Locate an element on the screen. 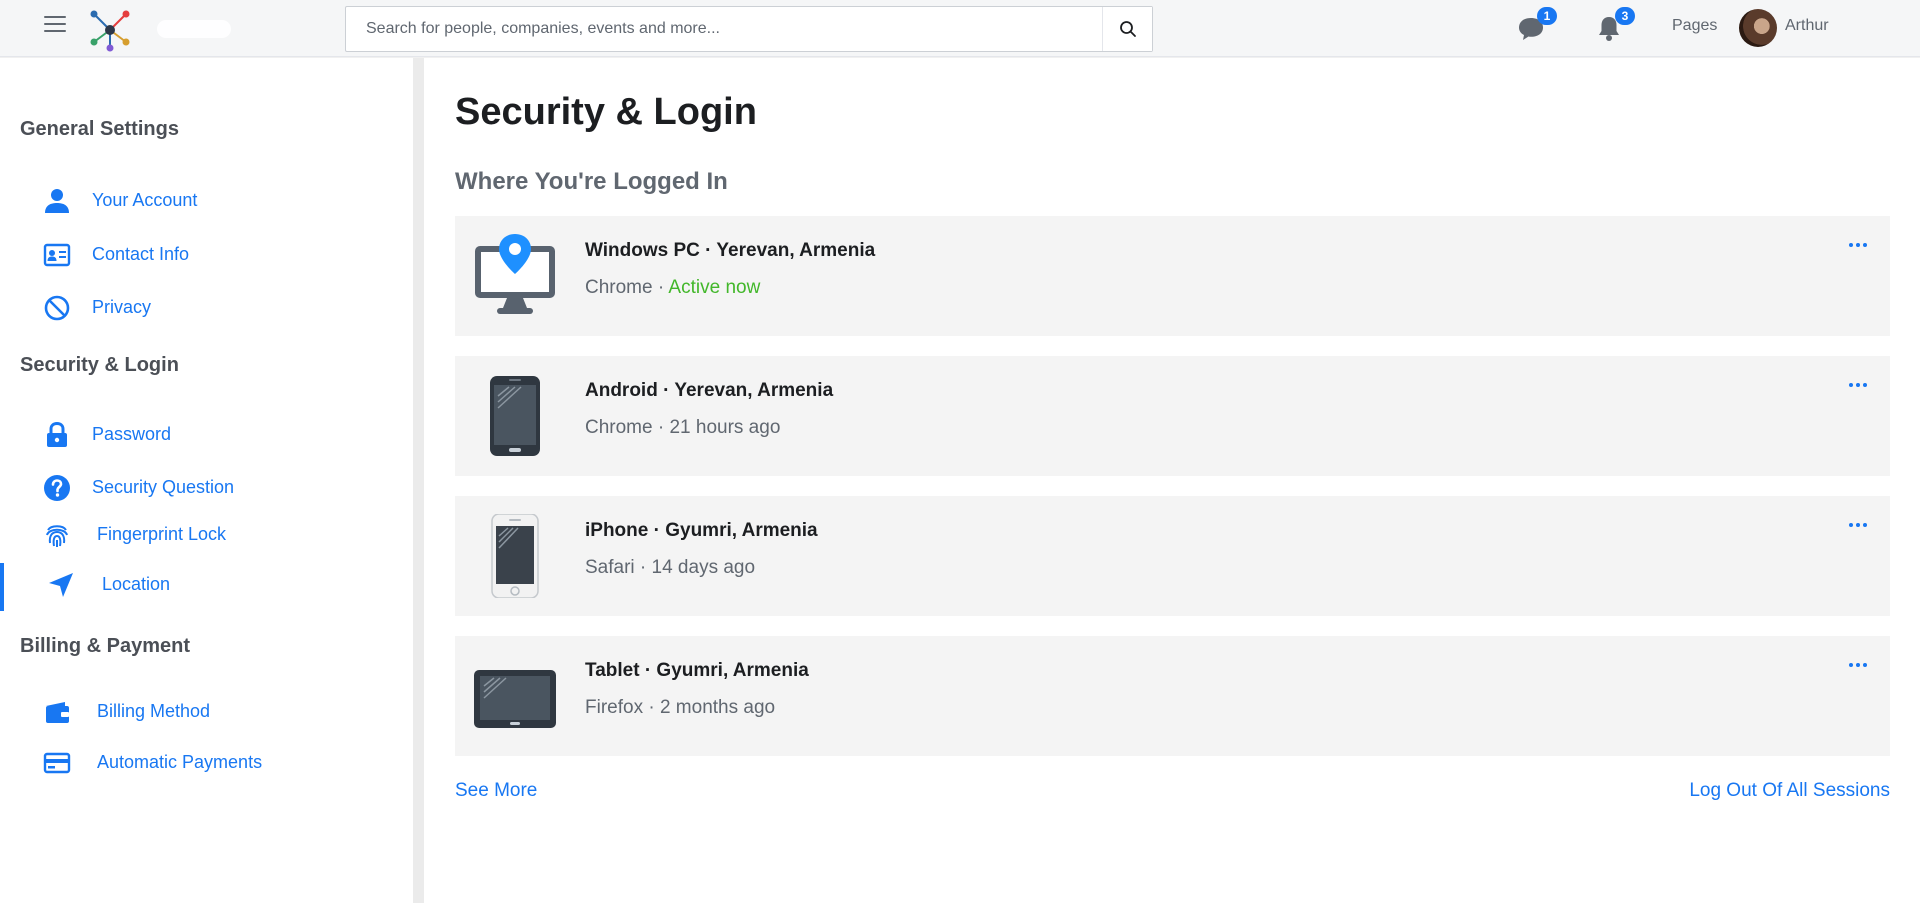  search-icon is located at coordinates (1127, 29).